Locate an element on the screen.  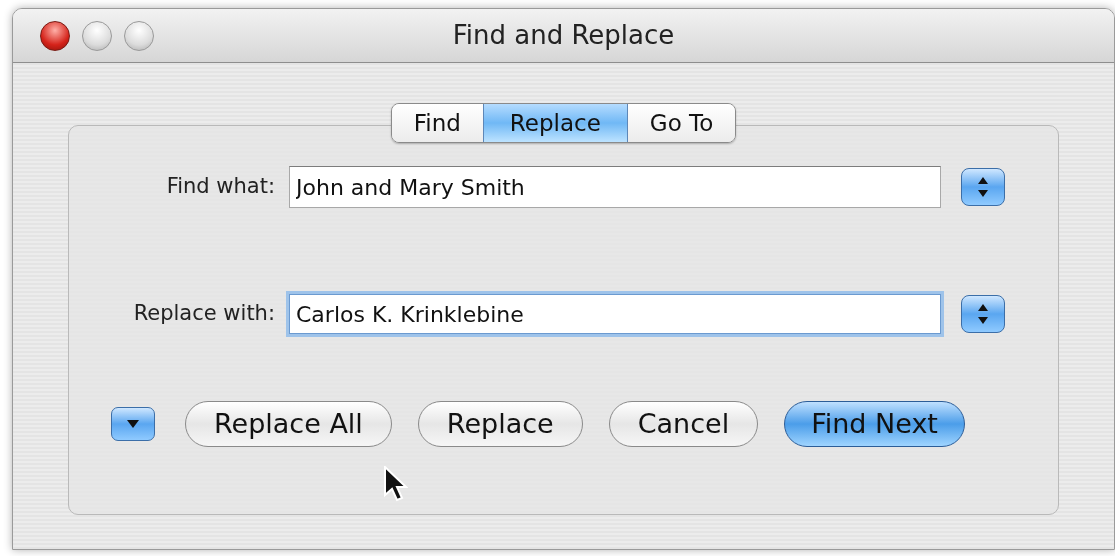
tab: Find is located at coordinates (437, 123).